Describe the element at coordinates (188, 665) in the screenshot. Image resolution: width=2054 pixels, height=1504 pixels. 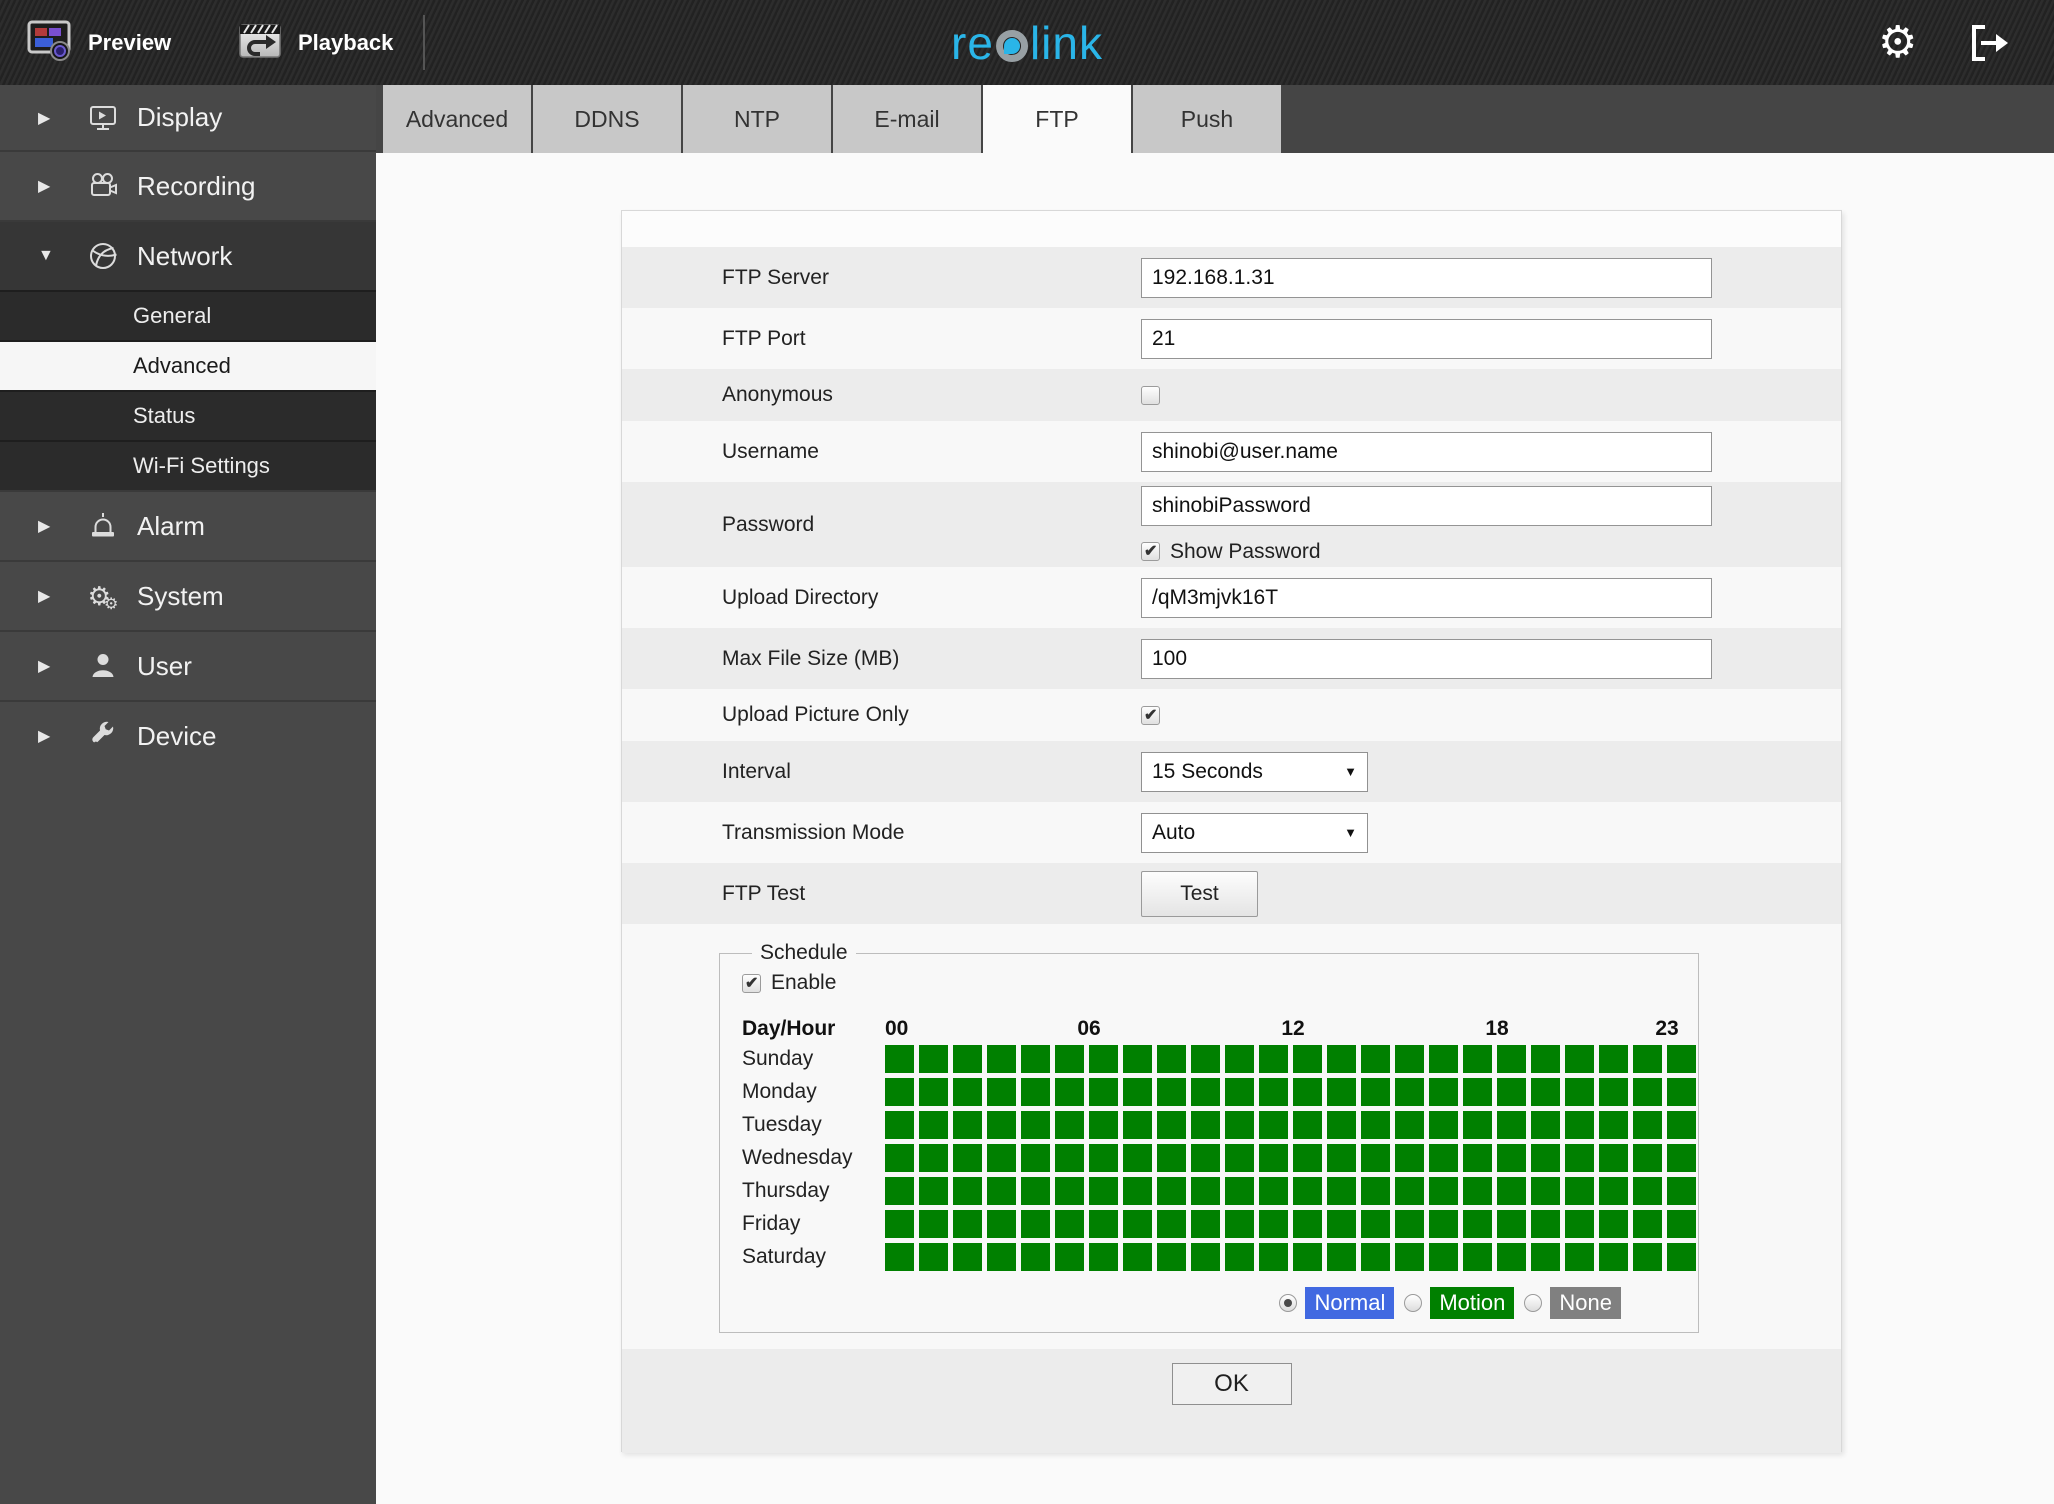
I see `sidebar-item-user: ▶ User` at that location.